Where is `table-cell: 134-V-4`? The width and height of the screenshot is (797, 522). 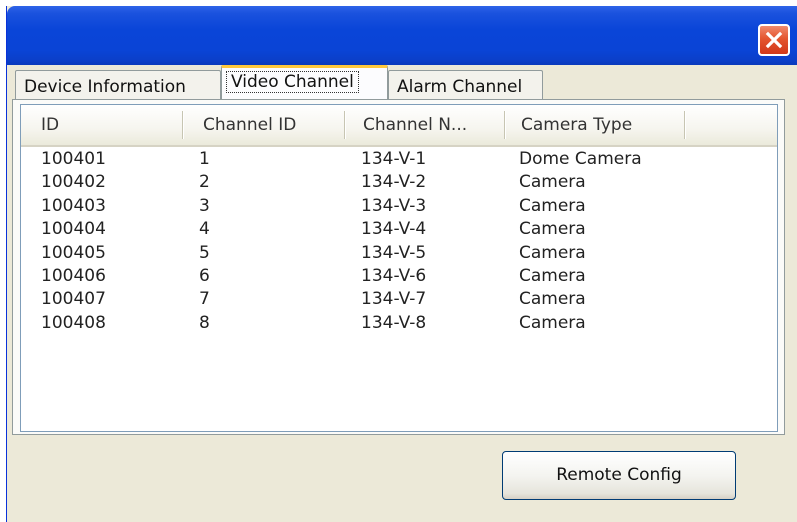
table-cell: 134-V-4 is located at coordinates (394, 229).